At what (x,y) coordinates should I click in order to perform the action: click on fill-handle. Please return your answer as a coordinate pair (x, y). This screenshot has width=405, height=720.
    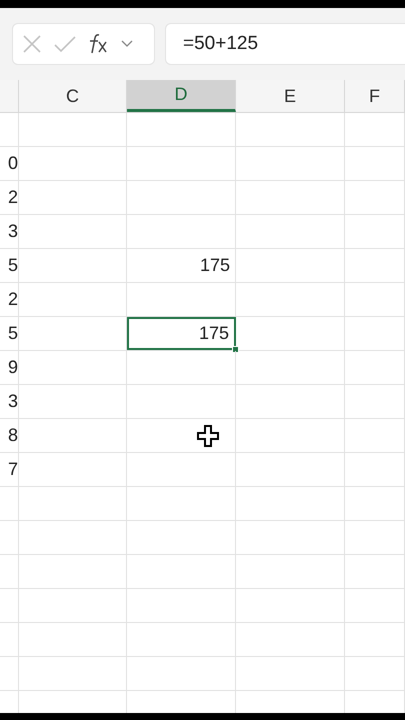
    Looking at the image, I should click on (235, 349).